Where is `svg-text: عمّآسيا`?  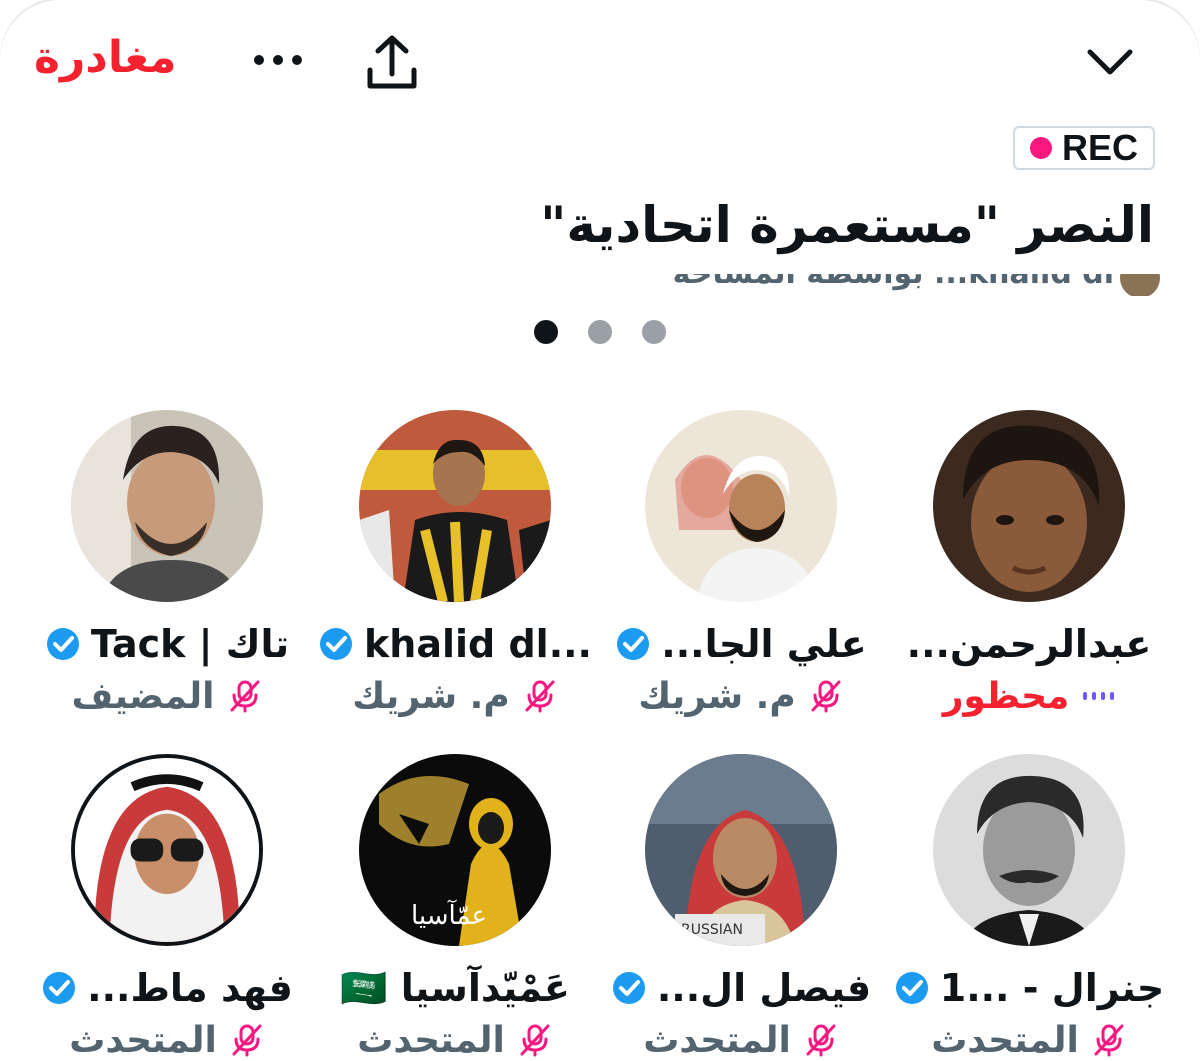
svg-text: عمّآسيا is located at coordinates (449, 915).